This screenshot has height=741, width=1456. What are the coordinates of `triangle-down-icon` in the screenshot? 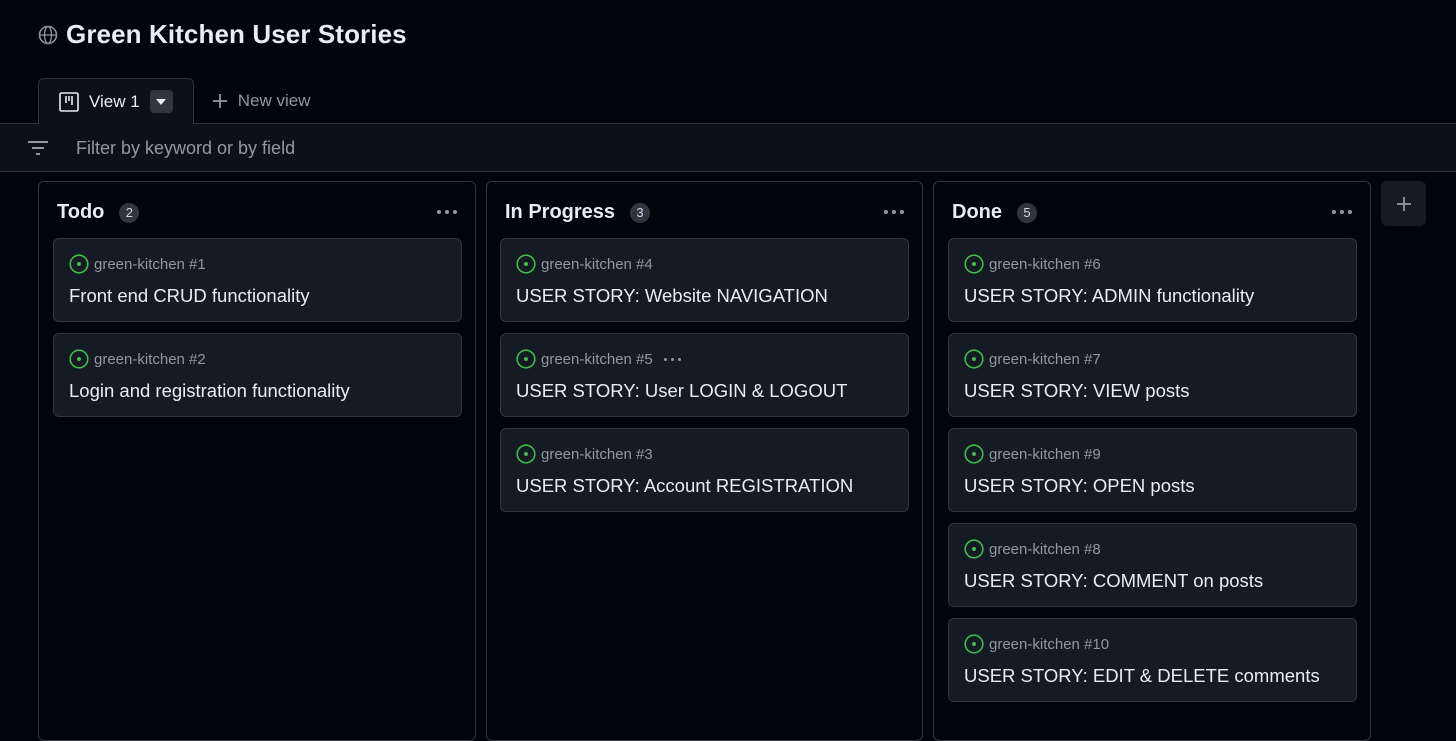 It's located at (161, 101).